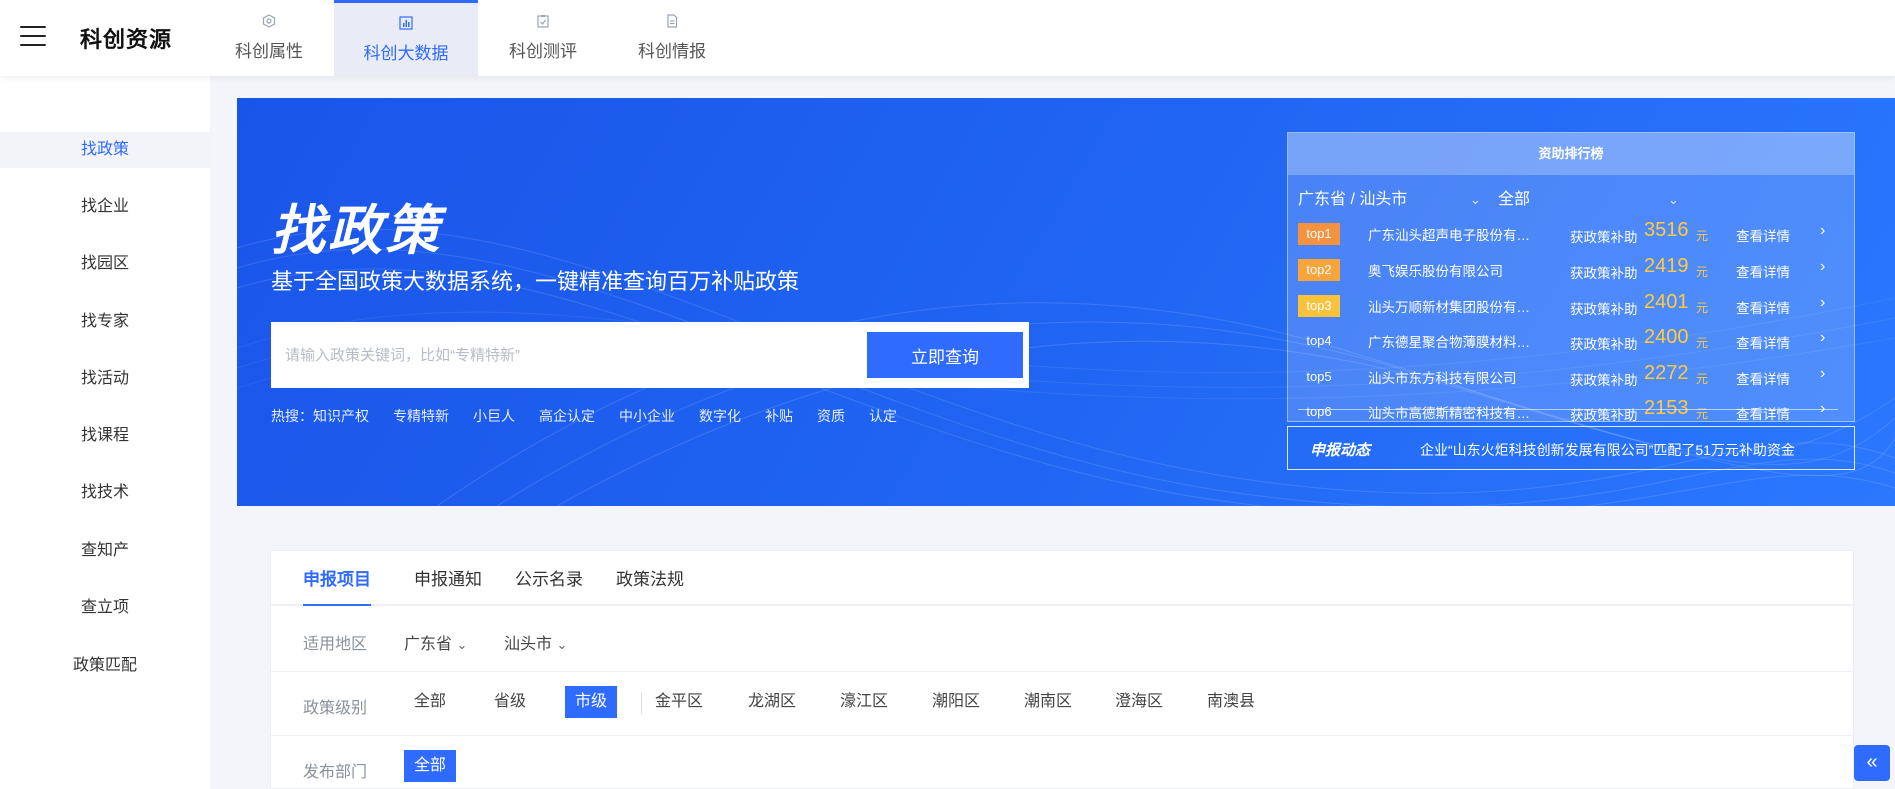  I want to click on declaration-news-ticker: 申报动态 企业“山东火炬科技创新发展有限公司”匹配了51万元补助资金, so click(1571, 448).